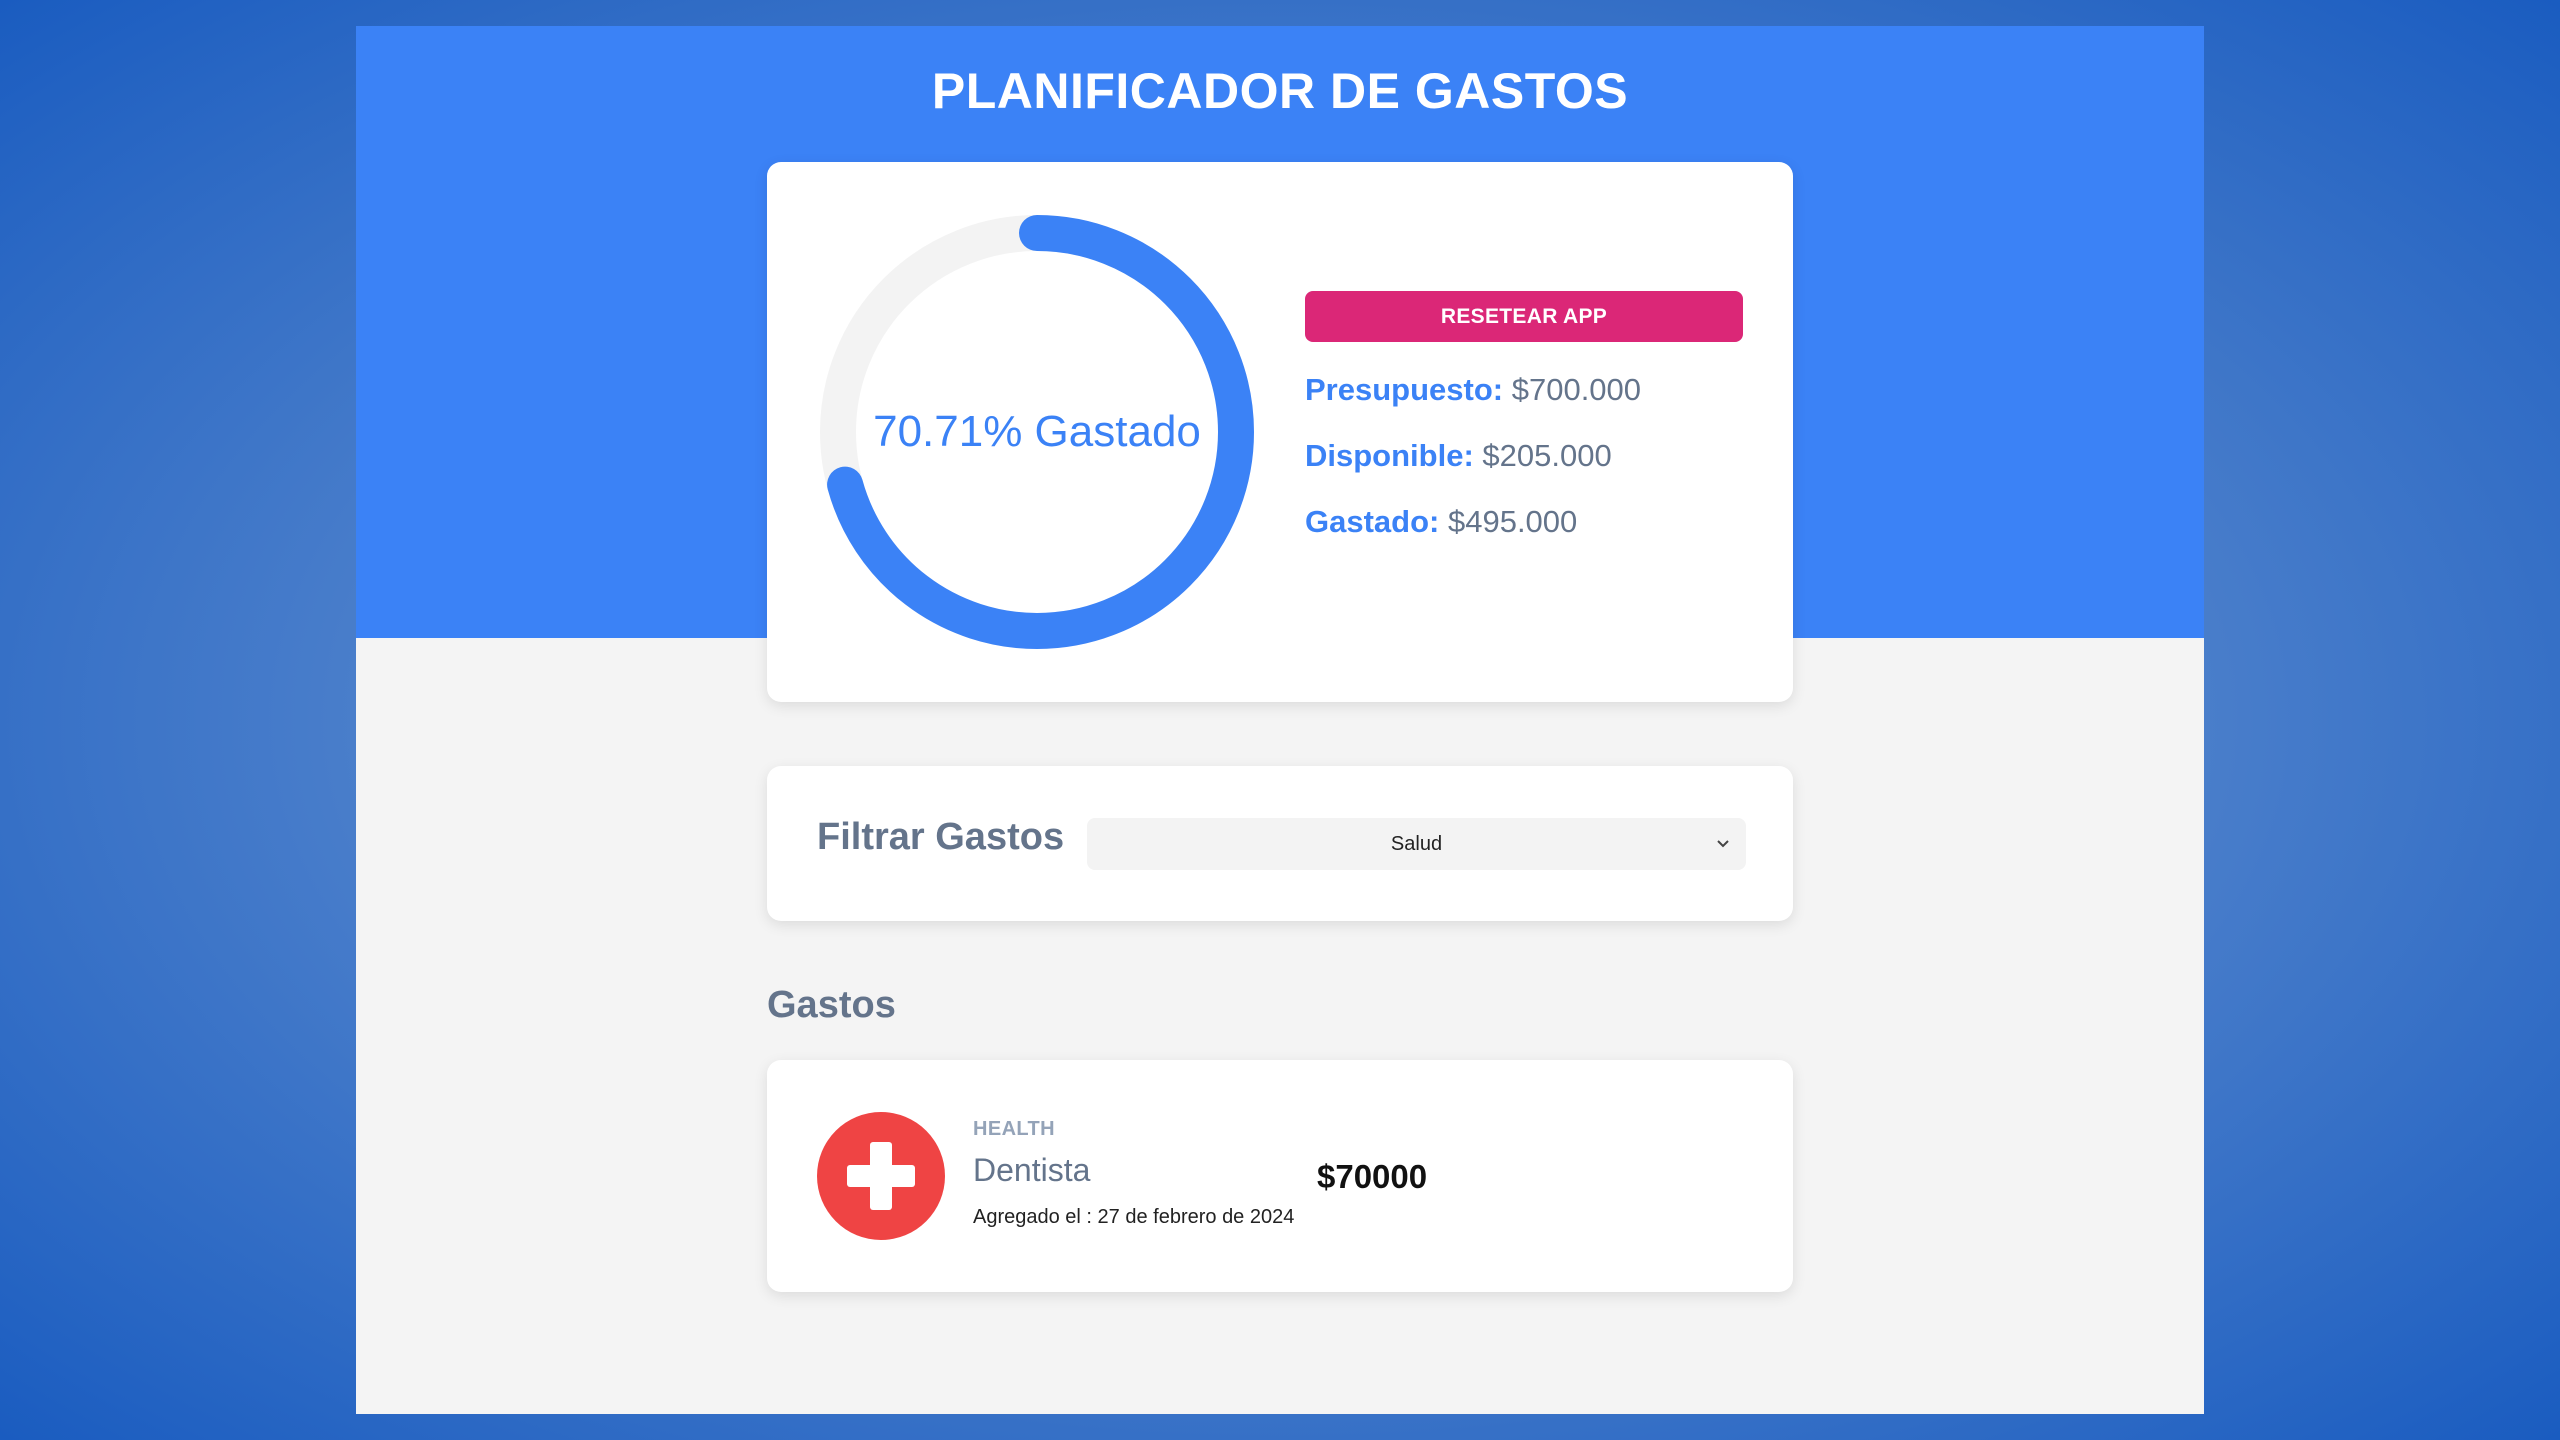 This screenshot has height=1440, width=2560. Describe the element at coordinates (1014, 1129) in the screenshot. I see `expense-category: HEALTH` at that location.